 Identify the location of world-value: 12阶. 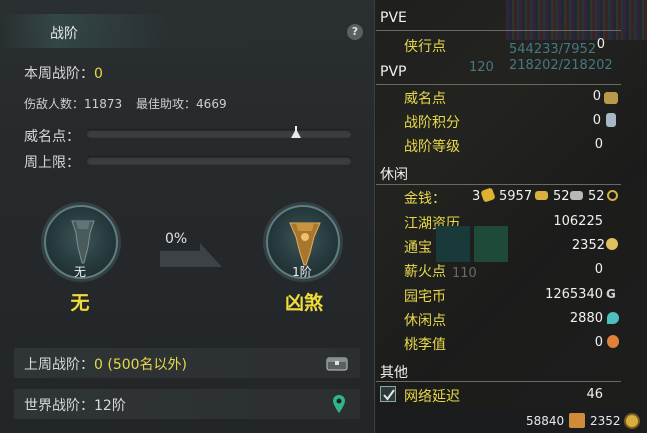
(110, 406).